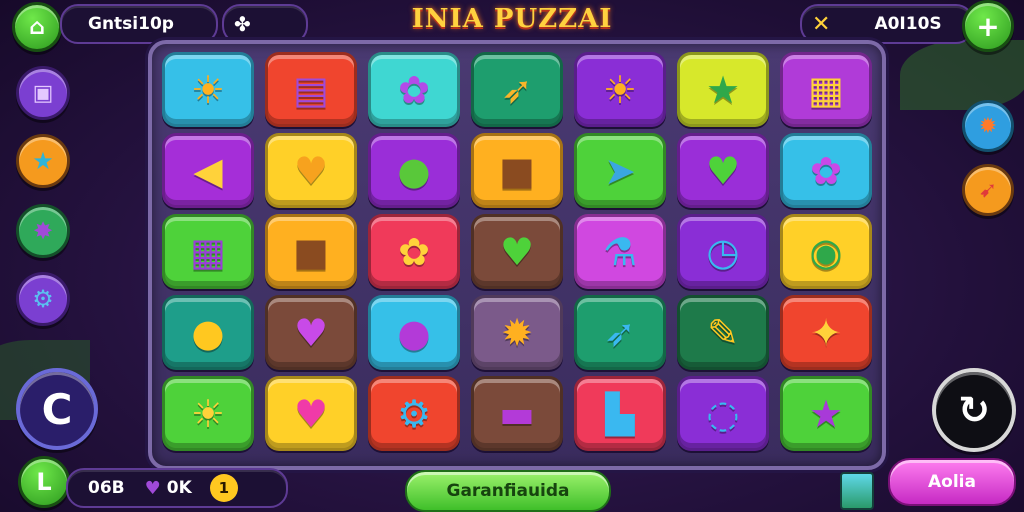 This screenshot has width=1024, height=512. I want to click on gem-count: 0K, so click(179, 488).